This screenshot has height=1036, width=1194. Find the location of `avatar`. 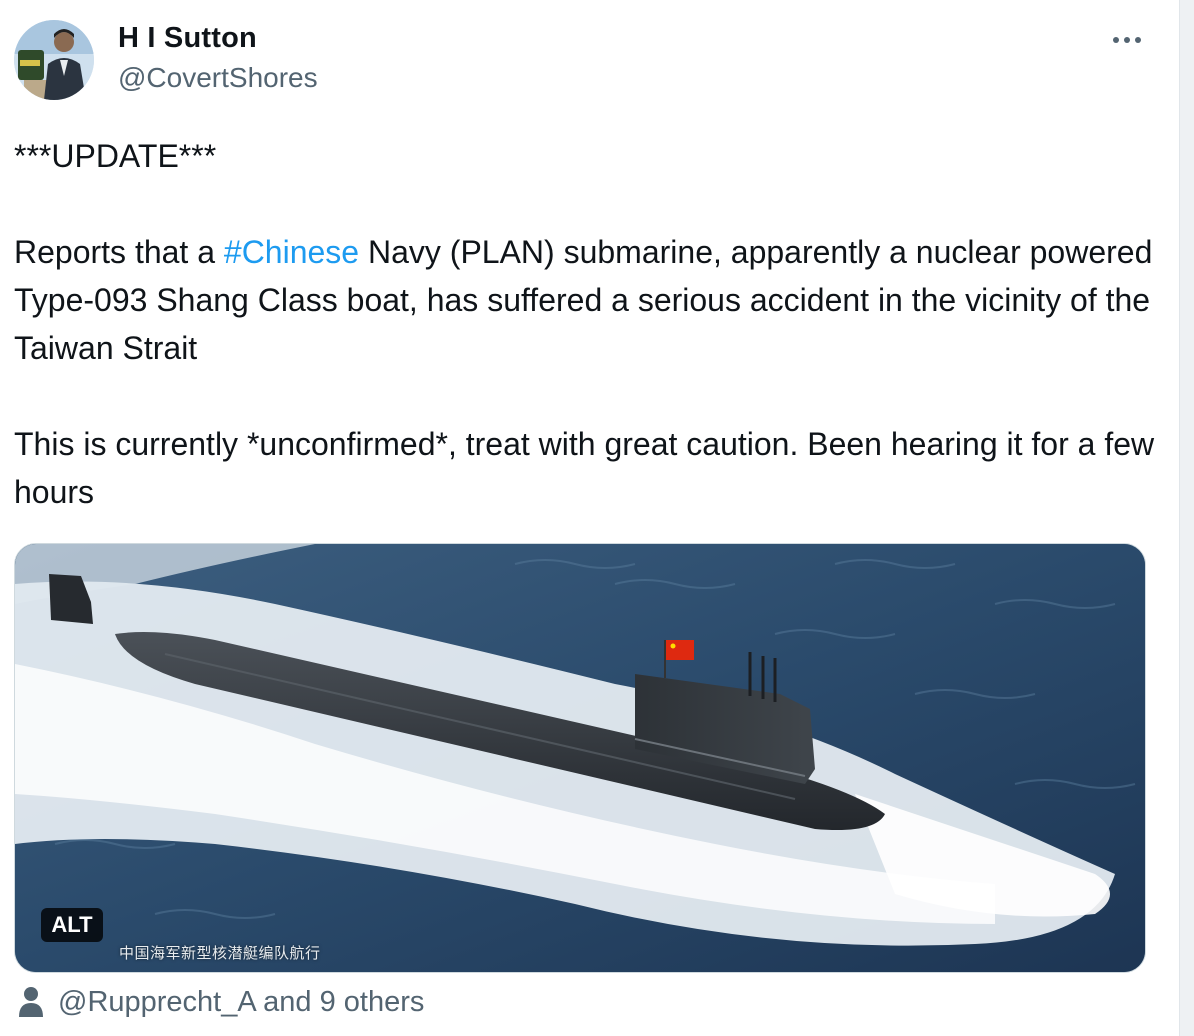

avatar is located at coordinates (54, 60).